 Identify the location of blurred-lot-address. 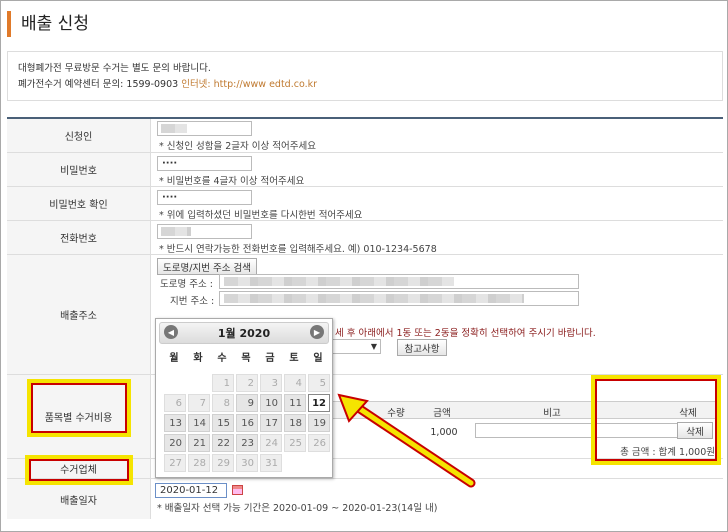
(374, 298).